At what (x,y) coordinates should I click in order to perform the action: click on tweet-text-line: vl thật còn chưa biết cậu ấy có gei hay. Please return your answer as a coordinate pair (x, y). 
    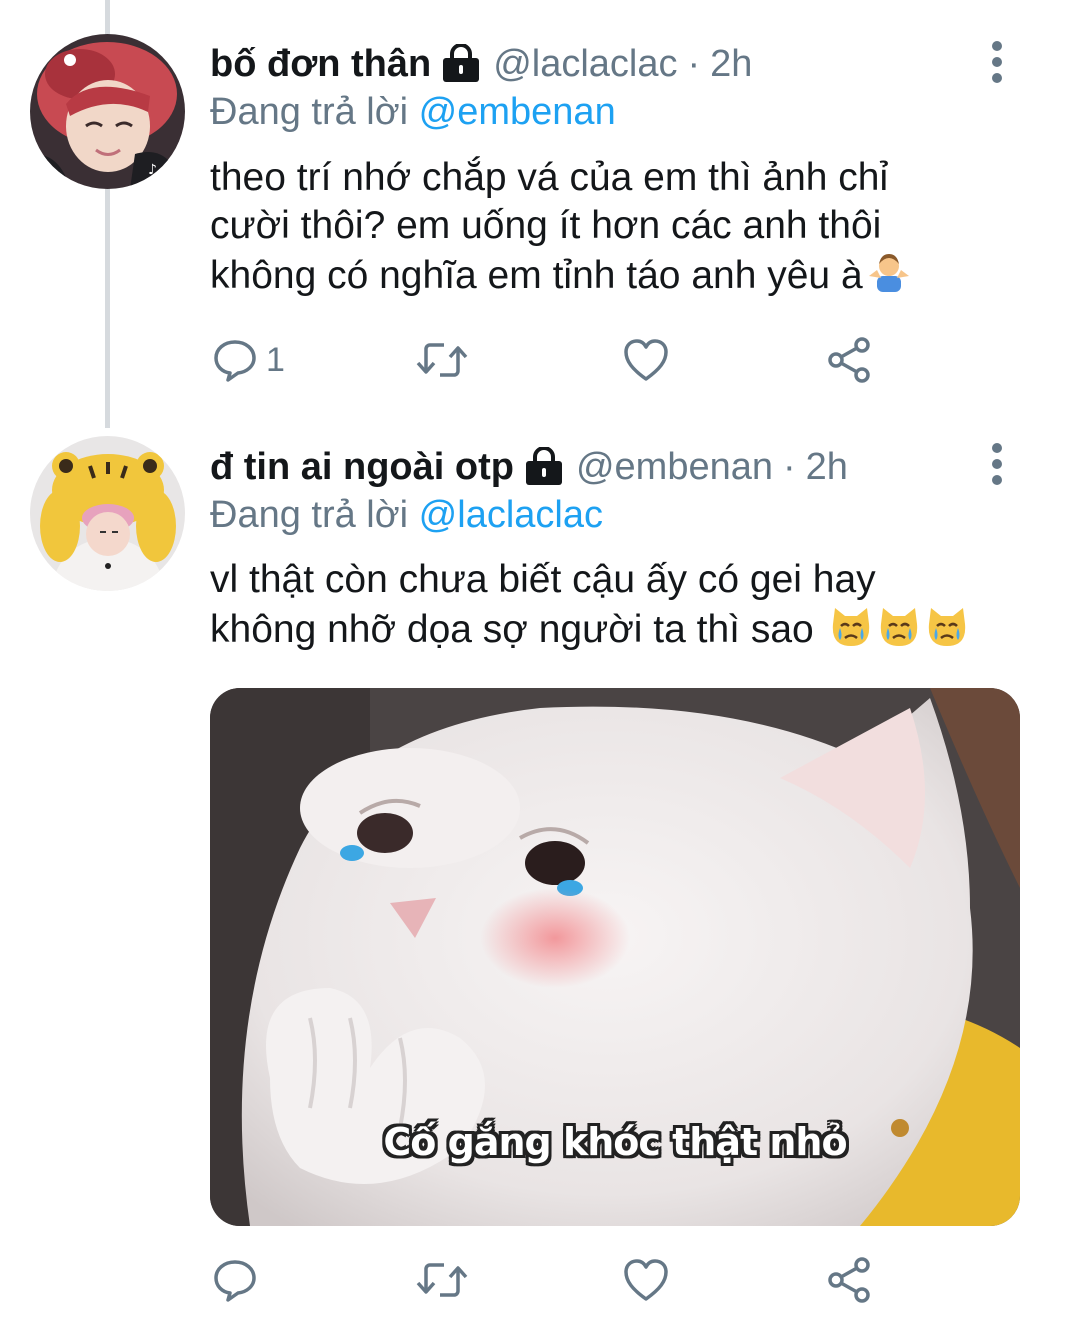
    Looking at the image, I should click on (543, 579).